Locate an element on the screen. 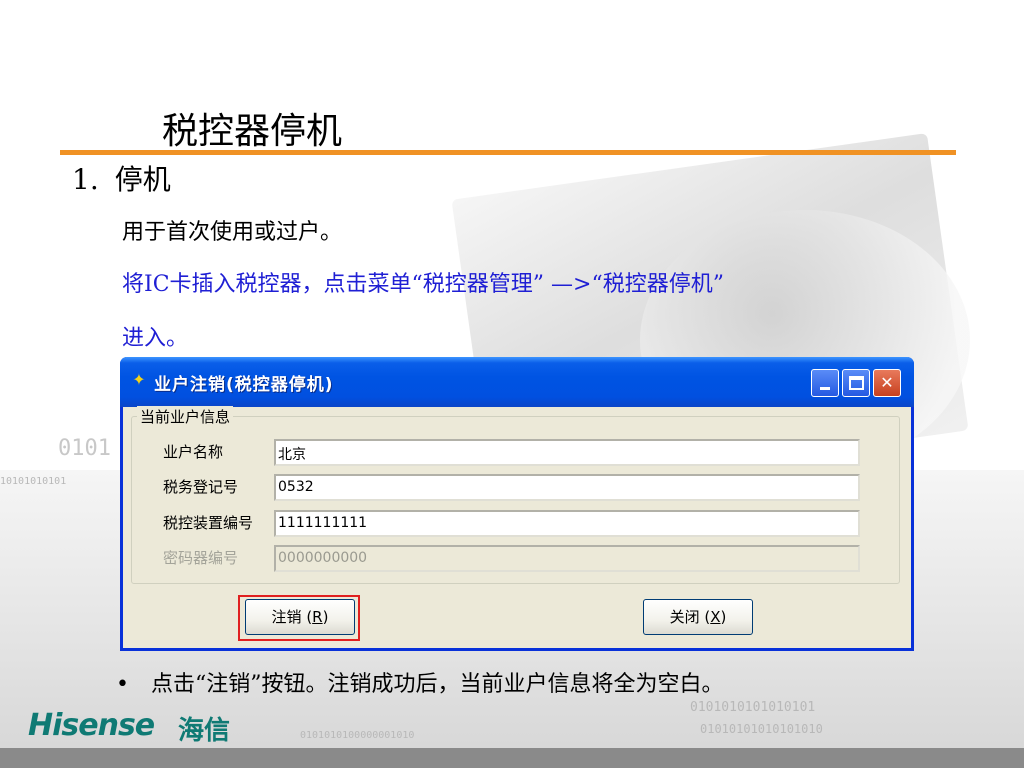 Image resolution: width=1024 pixels, height=768 pixels. minimize-button is located at coordinates (825, 383).